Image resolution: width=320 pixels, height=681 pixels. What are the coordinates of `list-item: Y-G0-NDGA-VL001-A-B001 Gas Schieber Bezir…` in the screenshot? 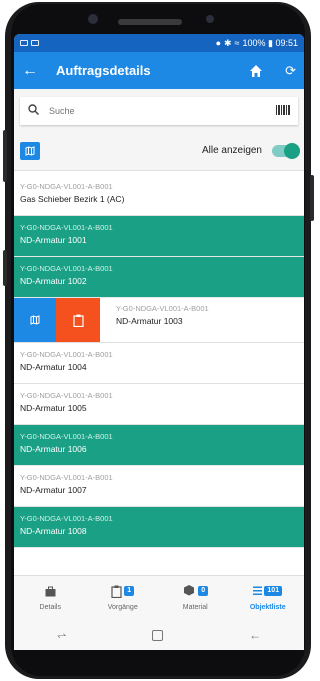 It's located at (159, 195).